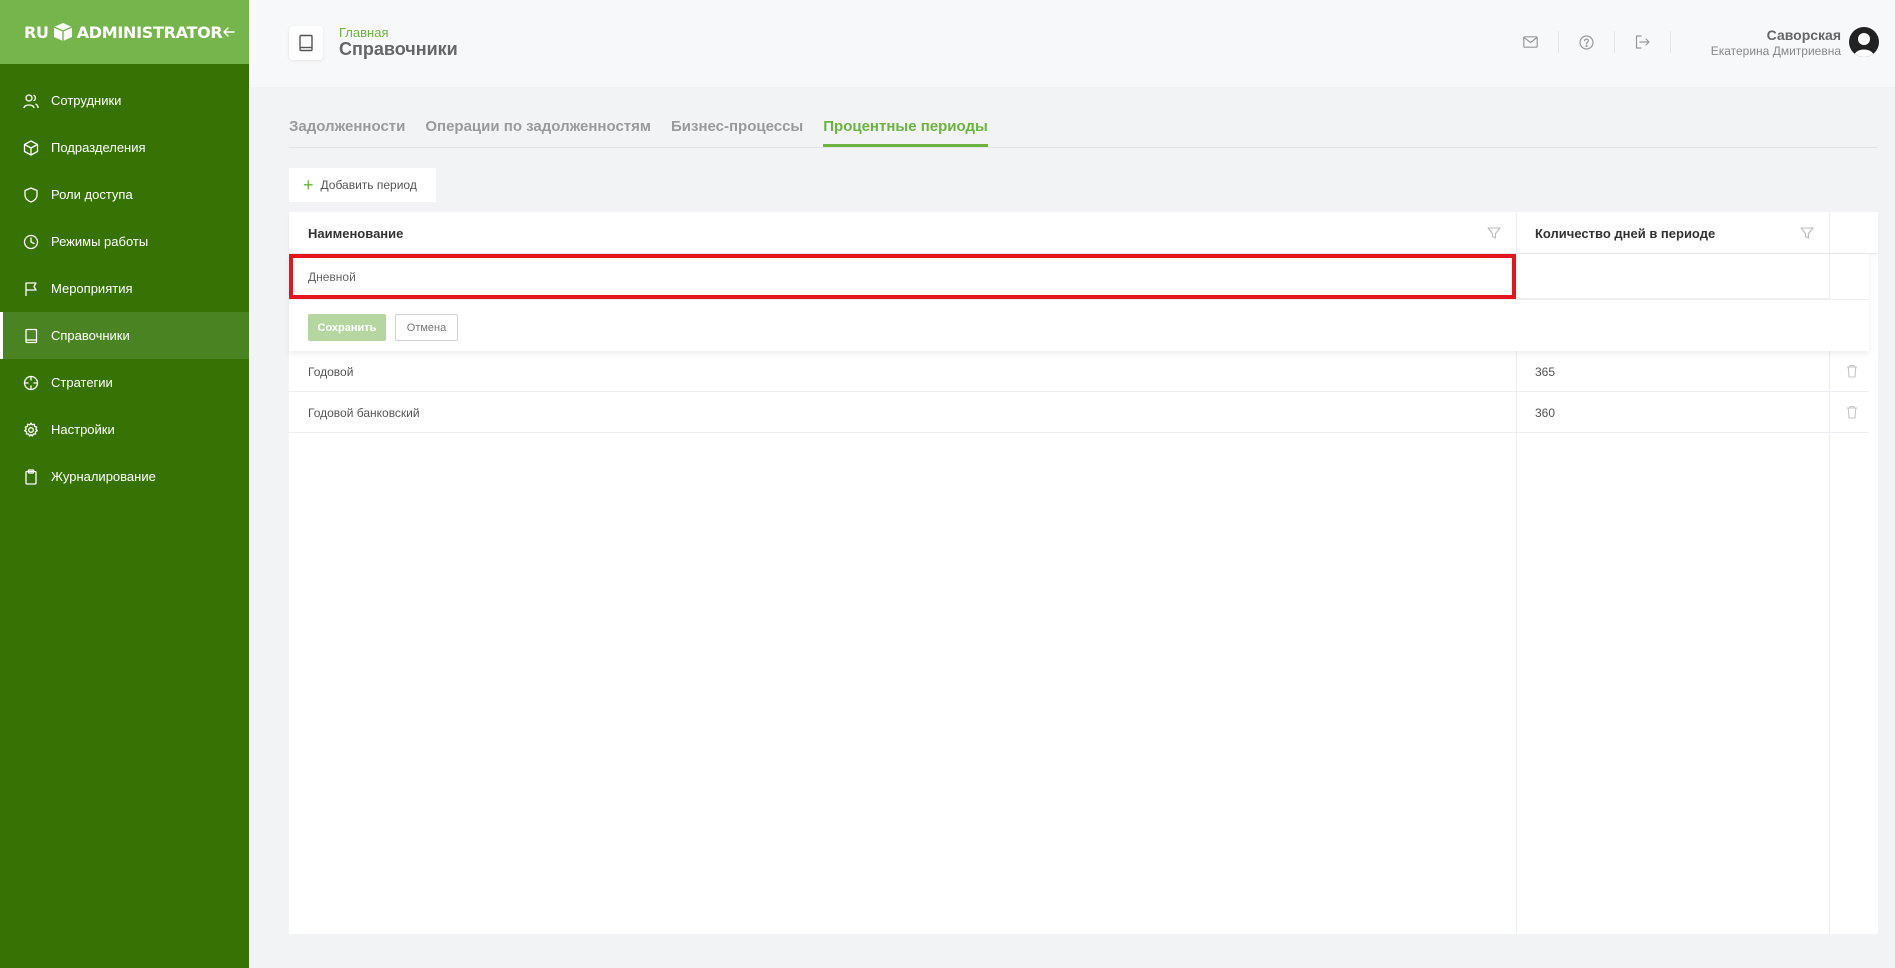  I want to click on add-period-label: Добавить период, so click(368, 185).